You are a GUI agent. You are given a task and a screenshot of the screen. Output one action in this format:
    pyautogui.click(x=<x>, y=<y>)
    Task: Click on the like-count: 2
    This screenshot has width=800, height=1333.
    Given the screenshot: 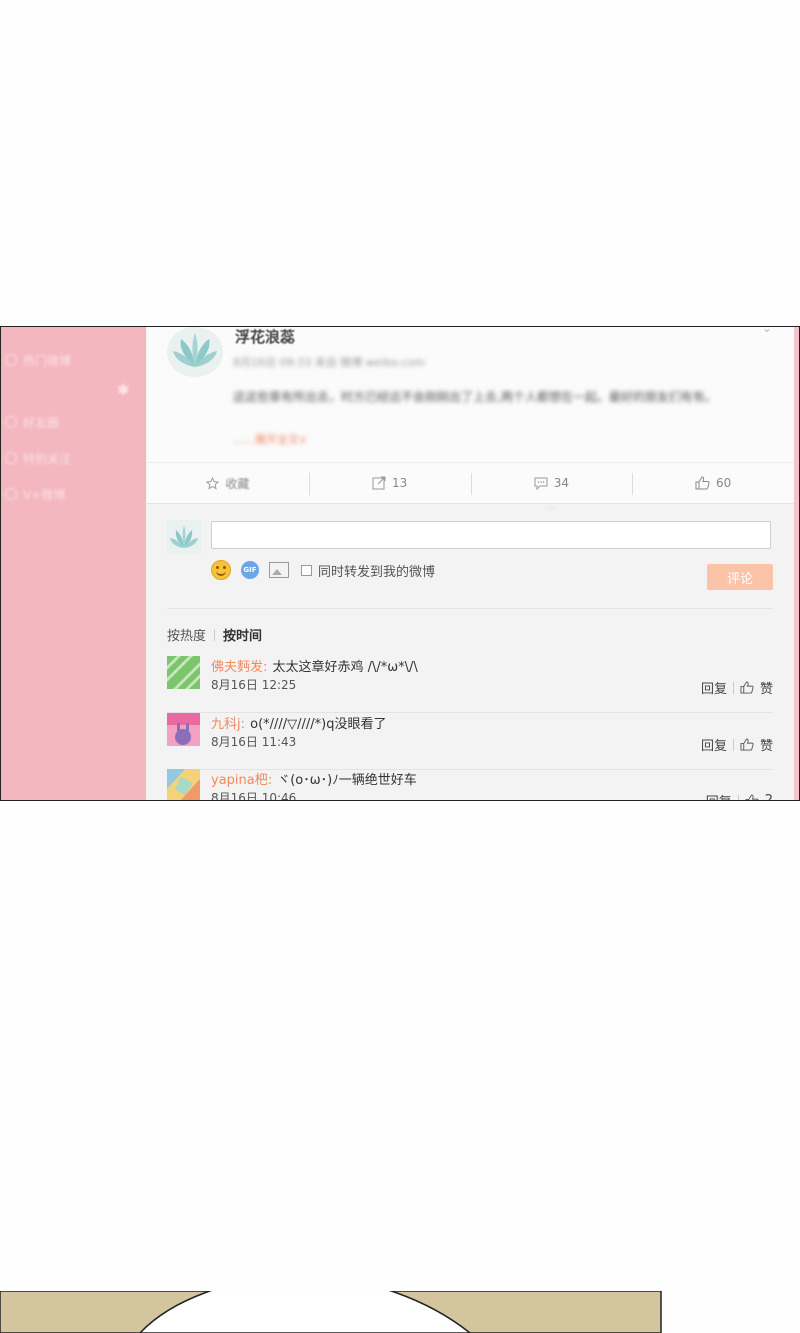 What is the action you would take?
    pyautogui.click(x=769, y=796)
    